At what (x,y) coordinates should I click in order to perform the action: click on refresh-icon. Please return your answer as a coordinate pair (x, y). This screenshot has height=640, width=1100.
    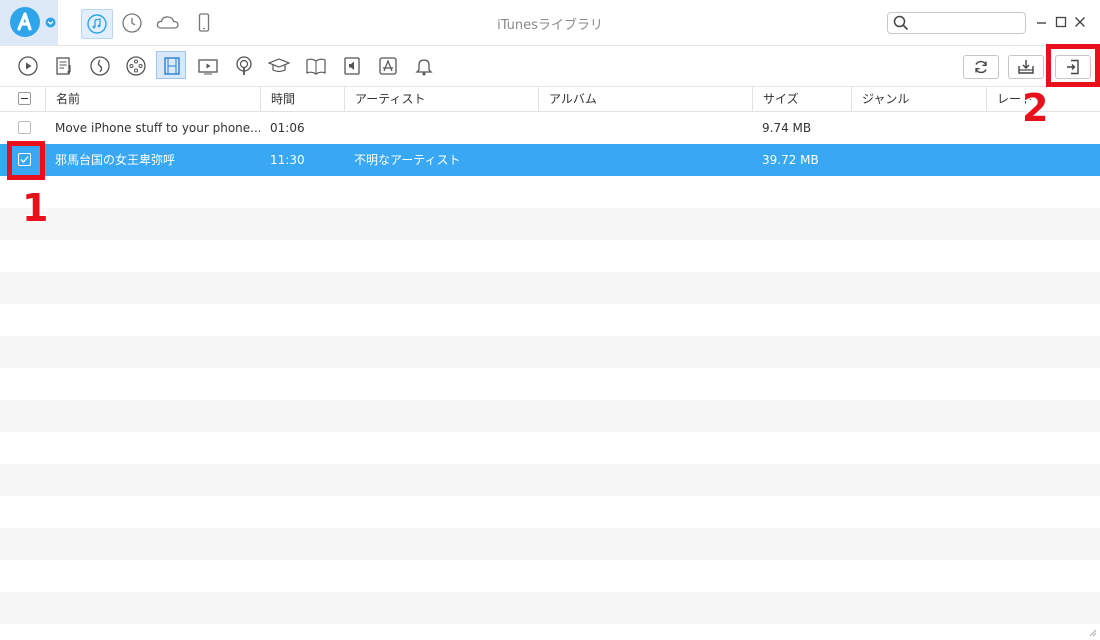
    Looking at the image, I should click on (981, 67).